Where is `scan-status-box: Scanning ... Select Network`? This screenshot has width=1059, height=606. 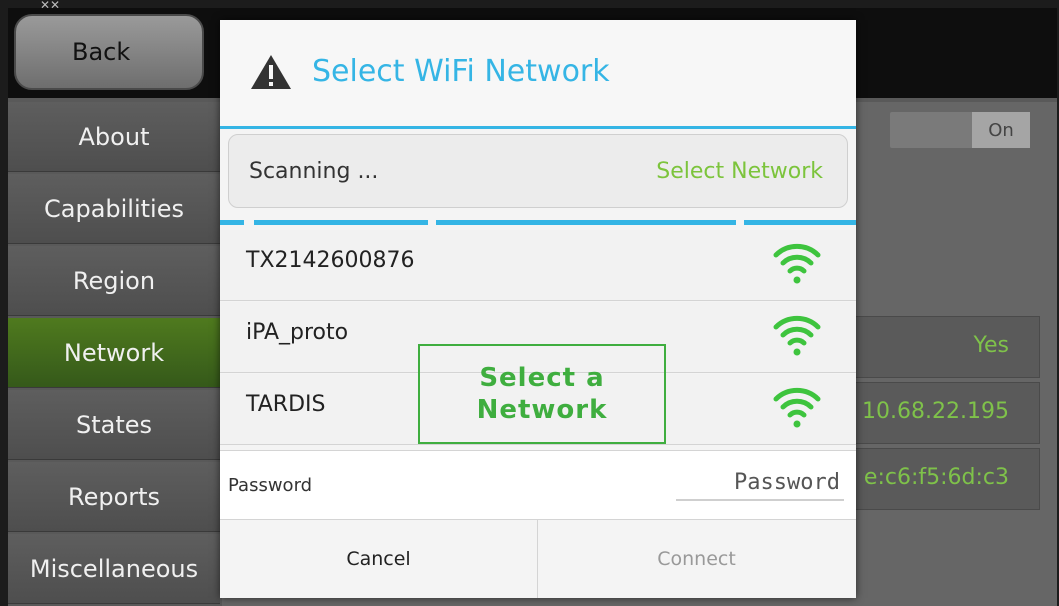
scan-status-box: Scanning ... Select Network is located at coordinates (538, 171).